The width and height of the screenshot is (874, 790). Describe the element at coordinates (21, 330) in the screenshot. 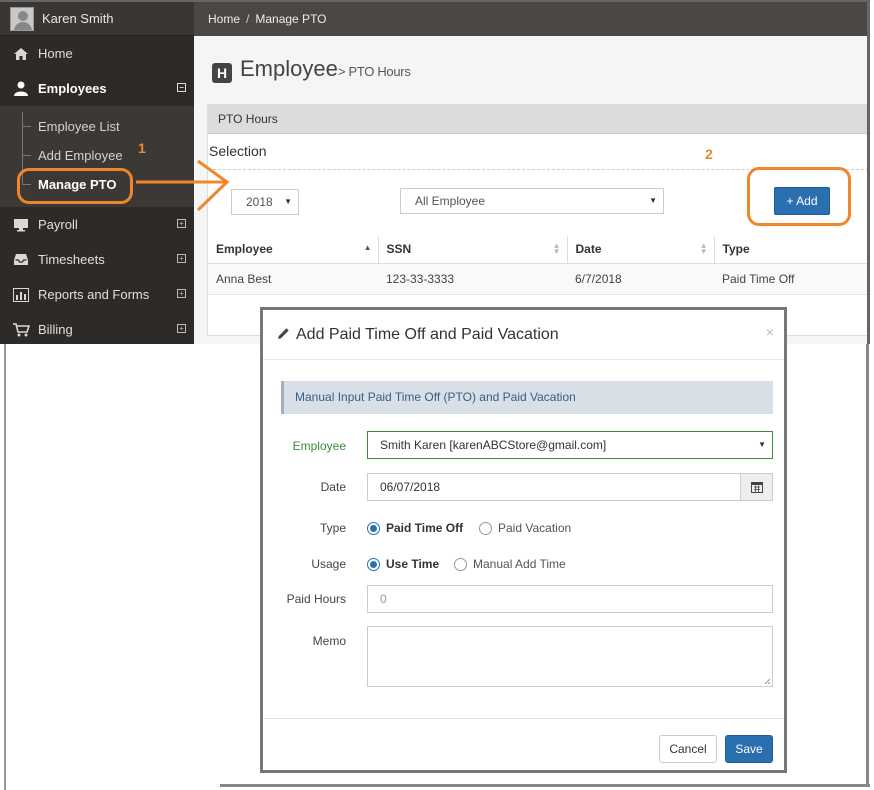

I see `cart-icon` at that location.